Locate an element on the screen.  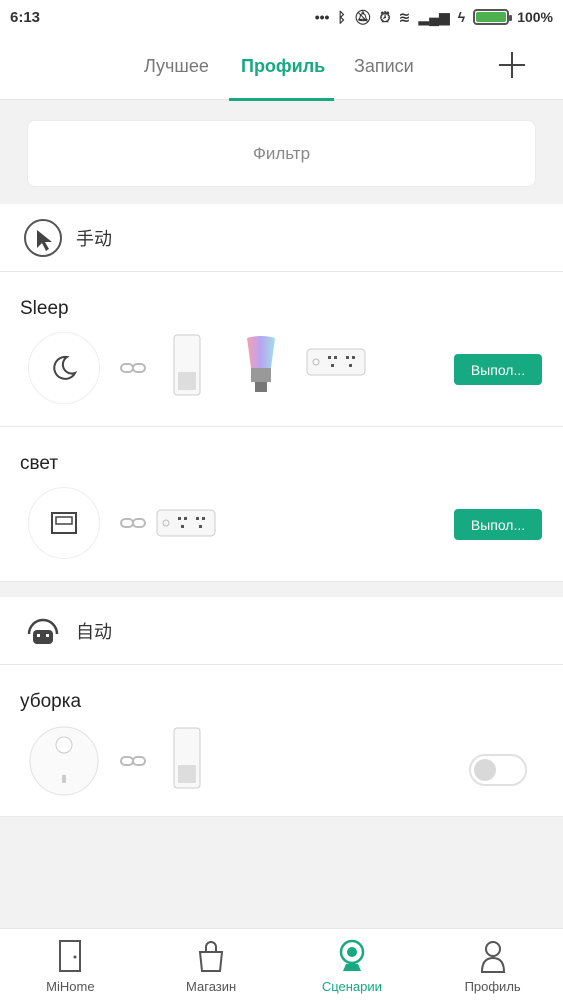
moon-icon is located at coordinates (64, 368).